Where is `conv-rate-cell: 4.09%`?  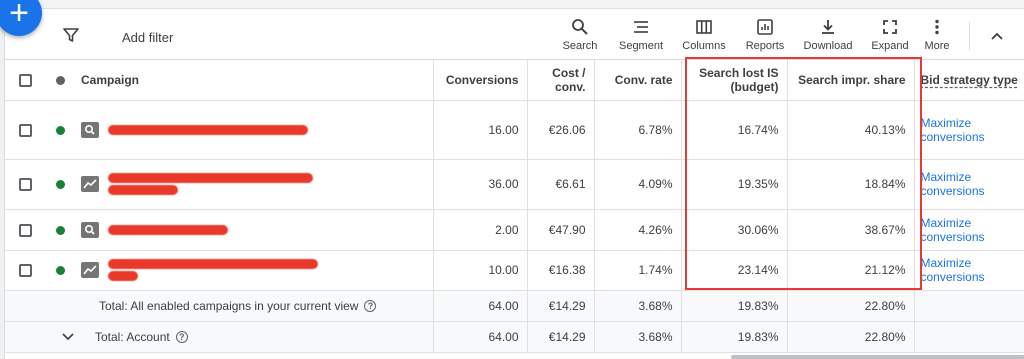 conv-rate-cell: 4.09% is located at coordinates (637, 184).